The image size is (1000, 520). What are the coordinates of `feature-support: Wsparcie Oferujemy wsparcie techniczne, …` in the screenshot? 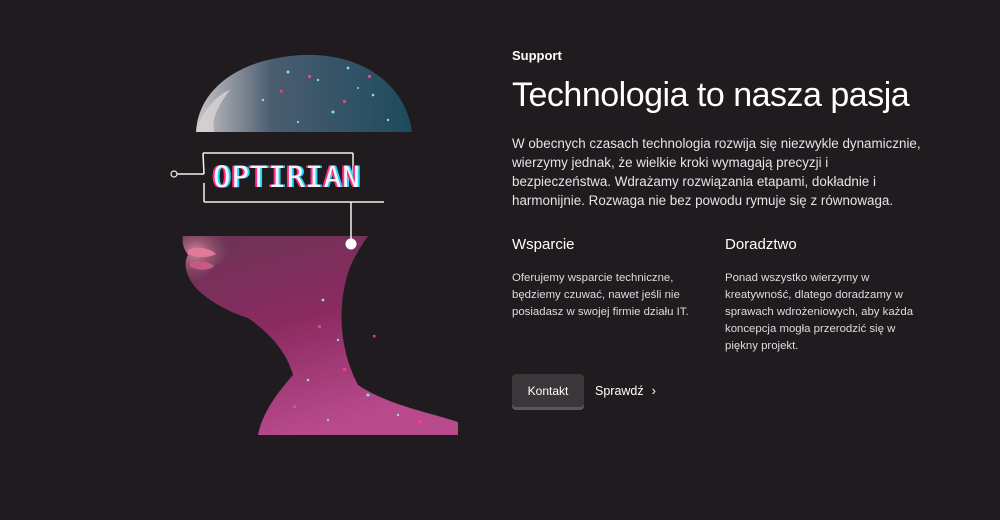 It's located at (607, 278).